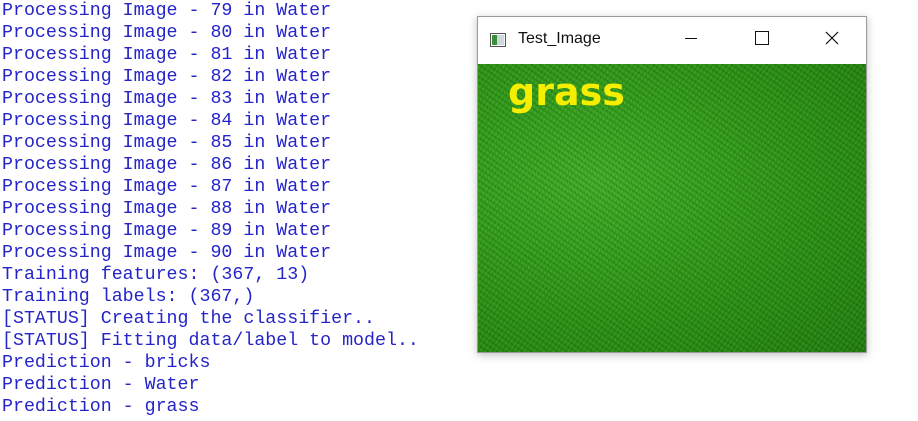  I want to click on console-line: Processing Image - 81 in Water, so click(167, 55).